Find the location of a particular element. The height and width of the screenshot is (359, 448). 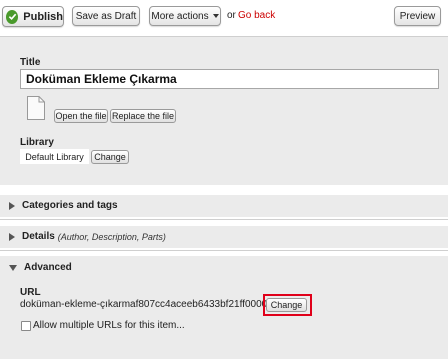

url-label: URL is located at coordinates (30, 292).